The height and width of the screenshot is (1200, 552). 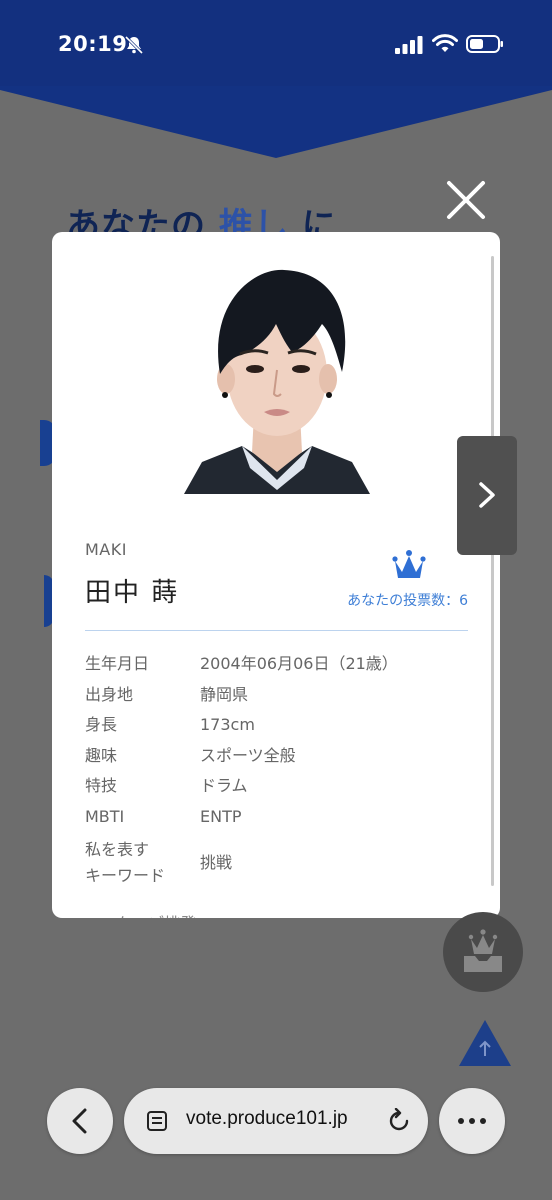 I want to click on vote-count-label: あなたの投票数：, so click(x=403, y=601).